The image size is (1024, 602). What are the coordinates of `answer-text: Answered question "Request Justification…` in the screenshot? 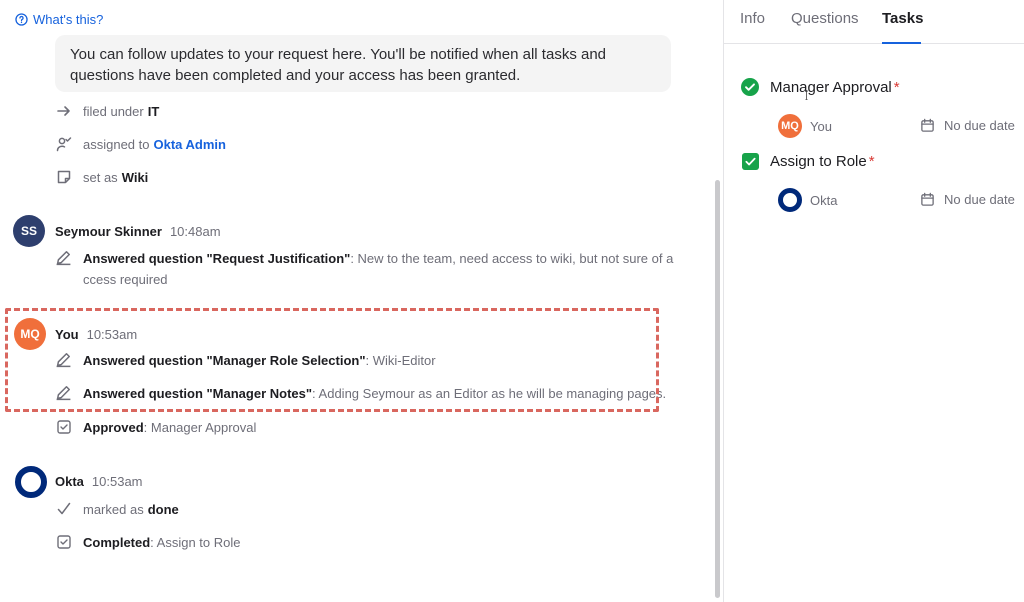 It's located at (379, 269).